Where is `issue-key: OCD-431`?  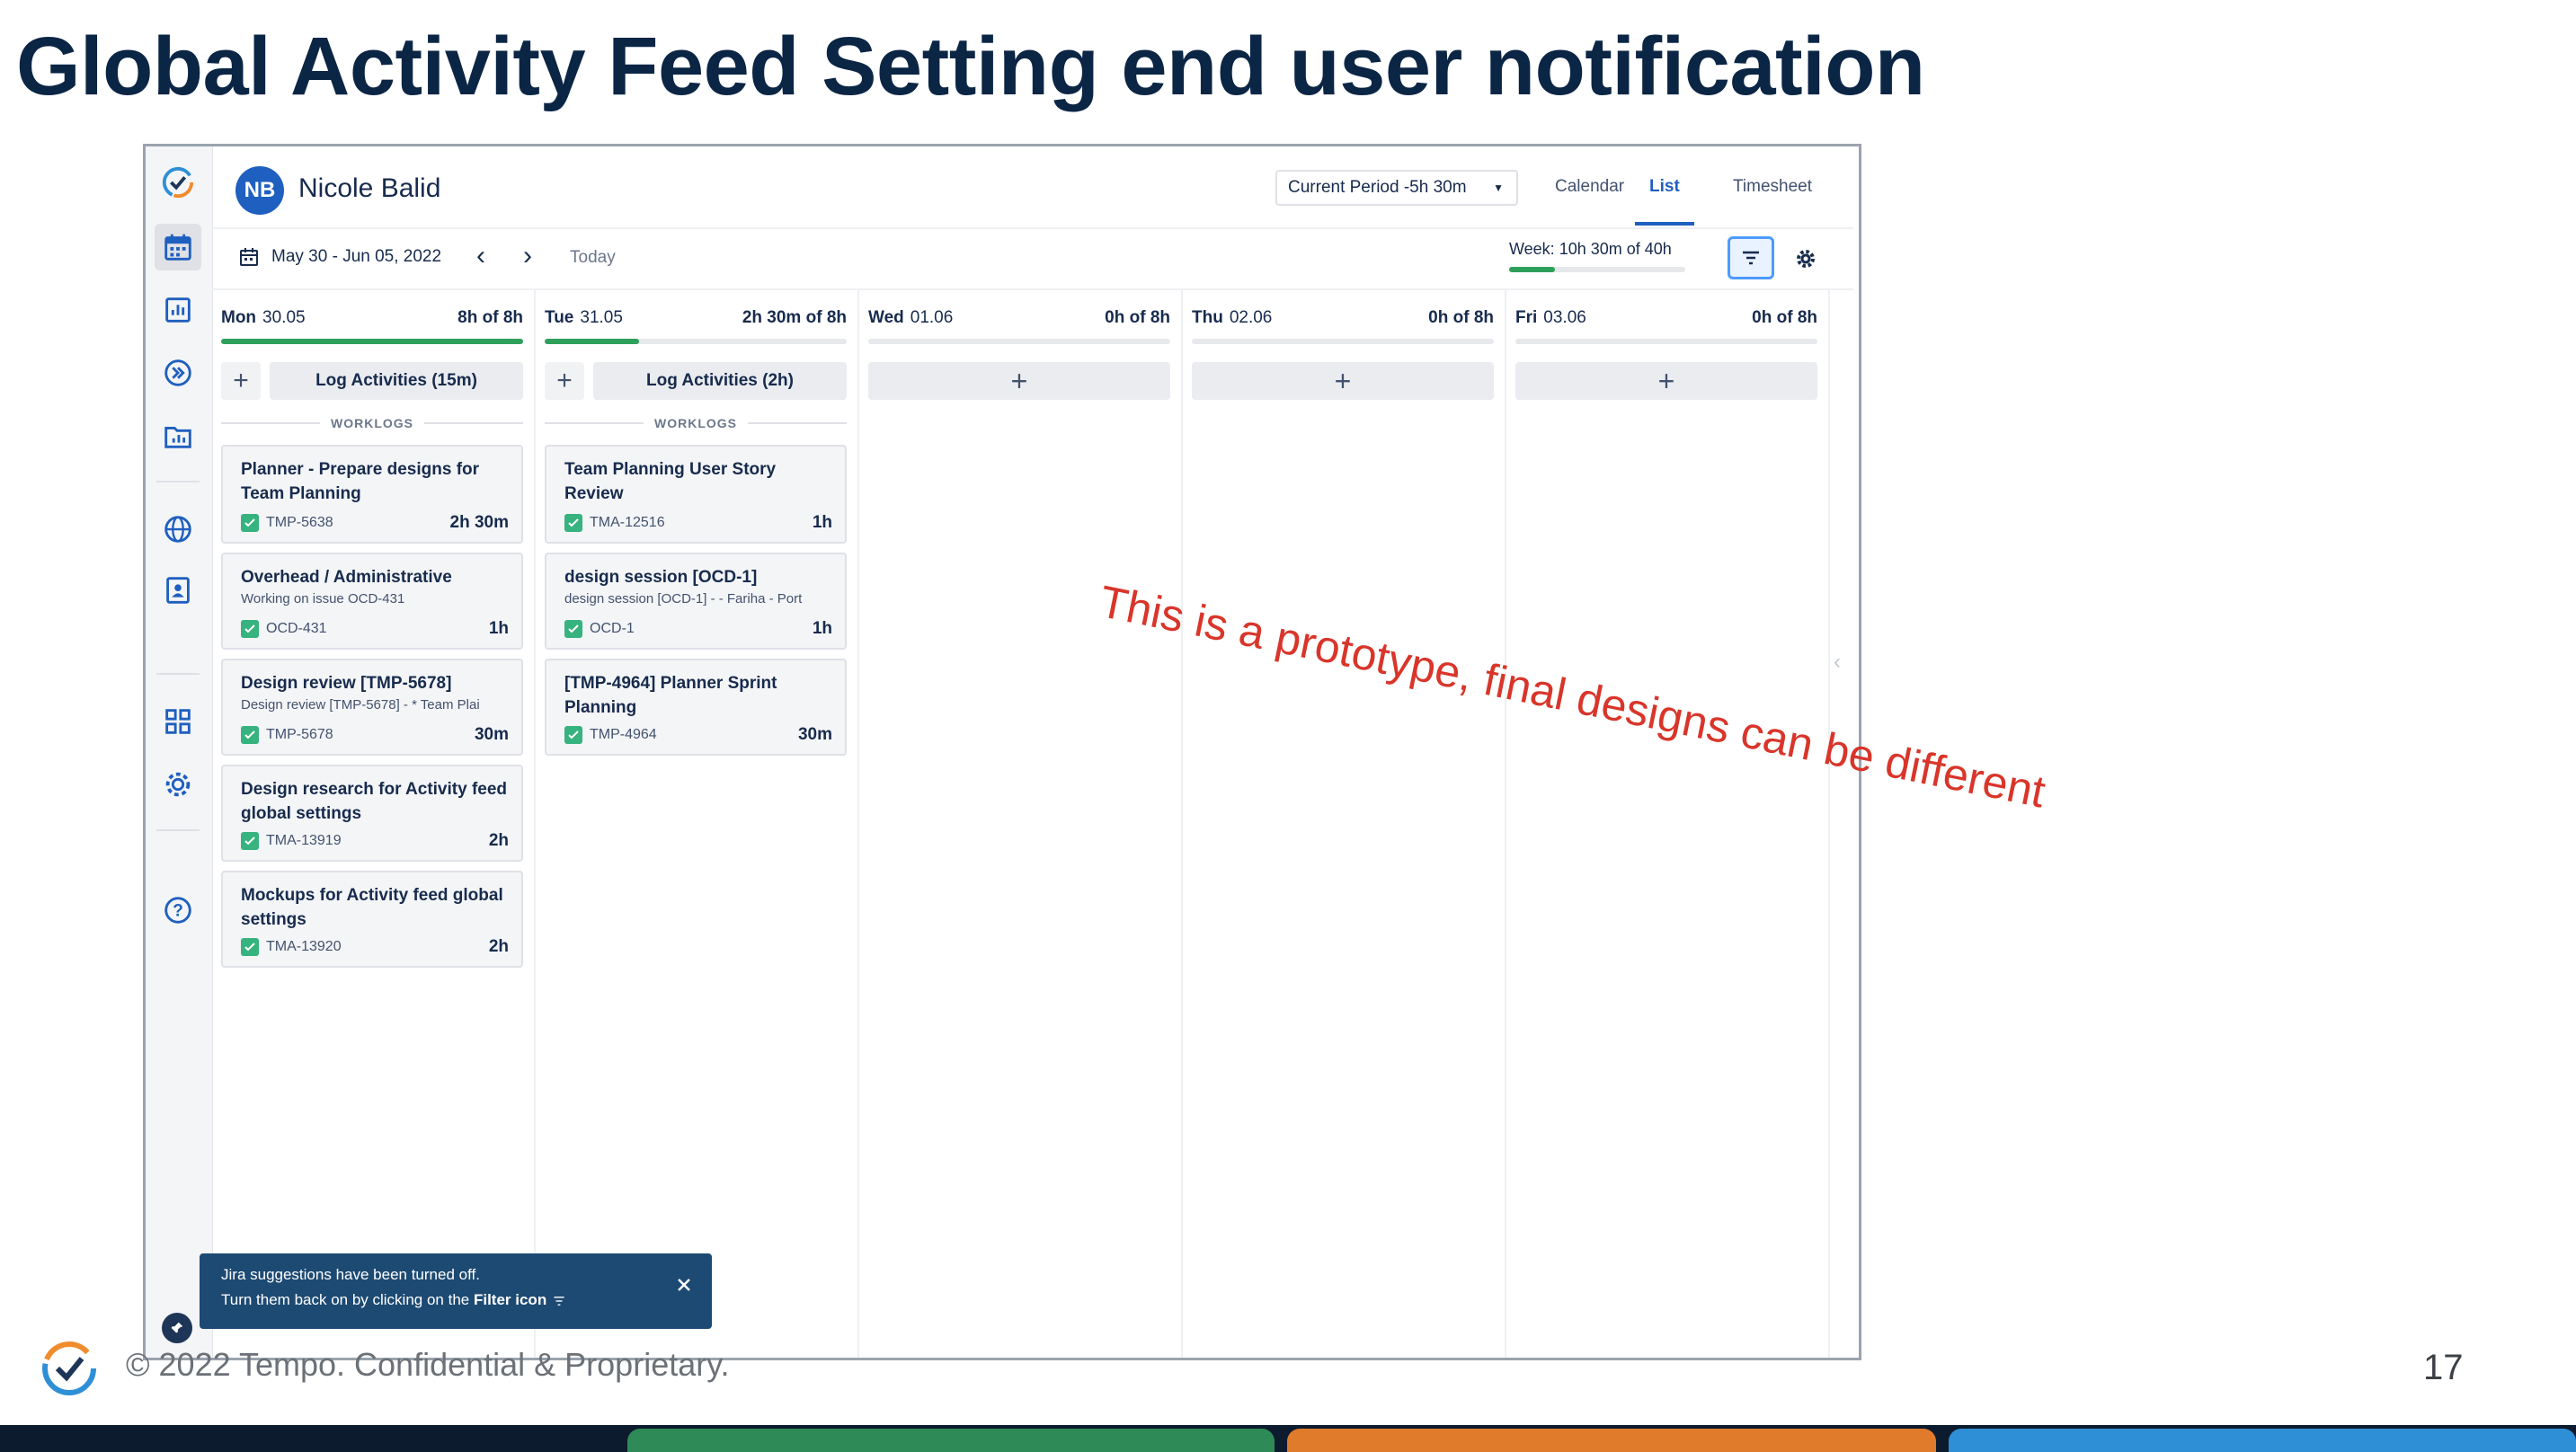
issue-key: OCD-431 is located at coordinates (296, 629).